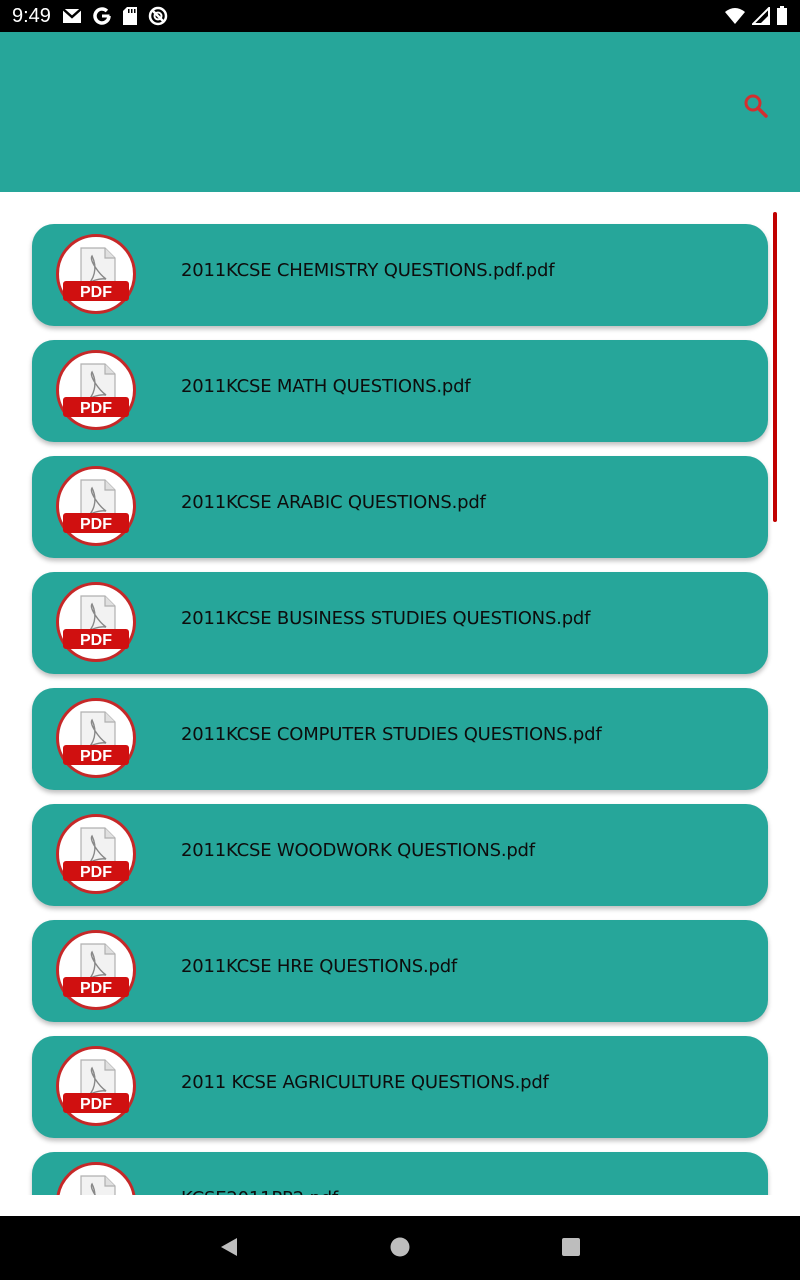  I want to click on list-item: PDF 2011KCSE CHEMISTRY QUESTIONS.pdf.pdf, so click(400, 275).